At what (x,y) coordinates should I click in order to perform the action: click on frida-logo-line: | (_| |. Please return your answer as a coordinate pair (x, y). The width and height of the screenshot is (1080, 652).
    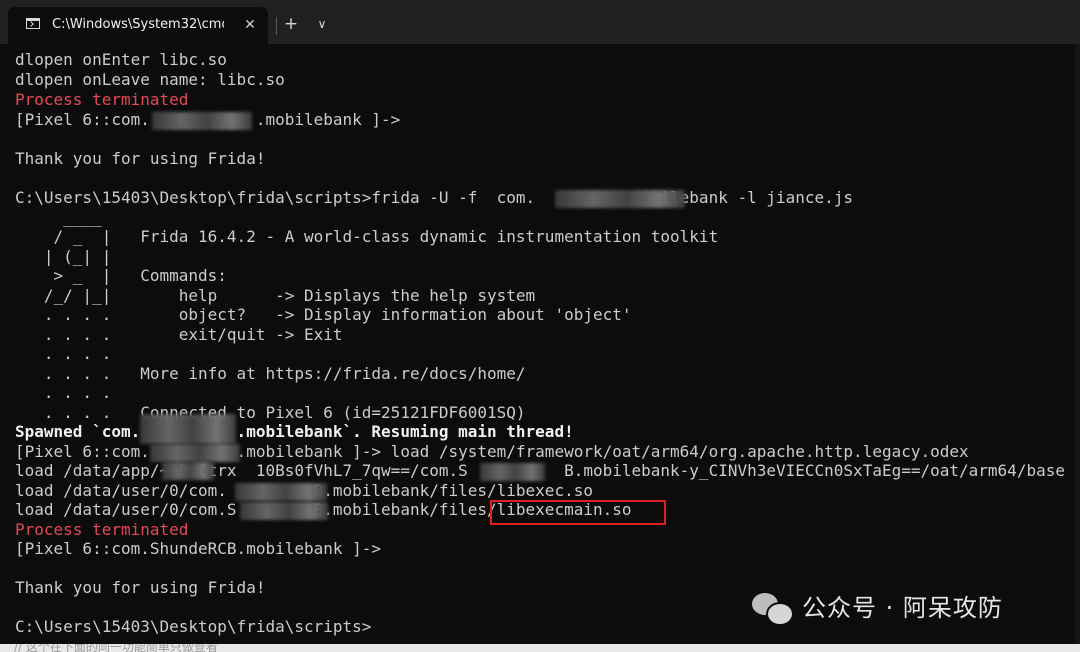
    Looking at the image, I should click on (63, 256).